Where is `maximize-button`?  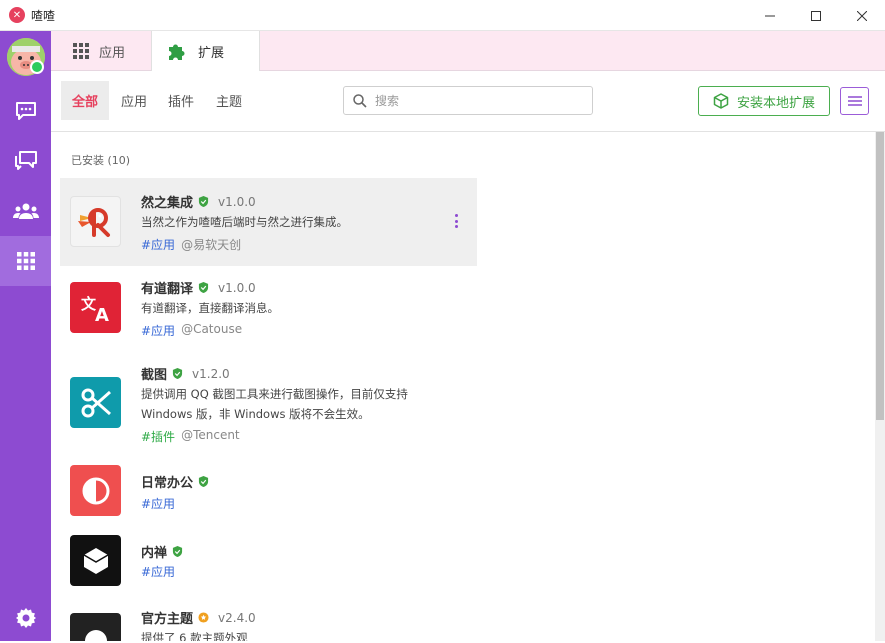
maximize-button is located at coordinates (816, 15).